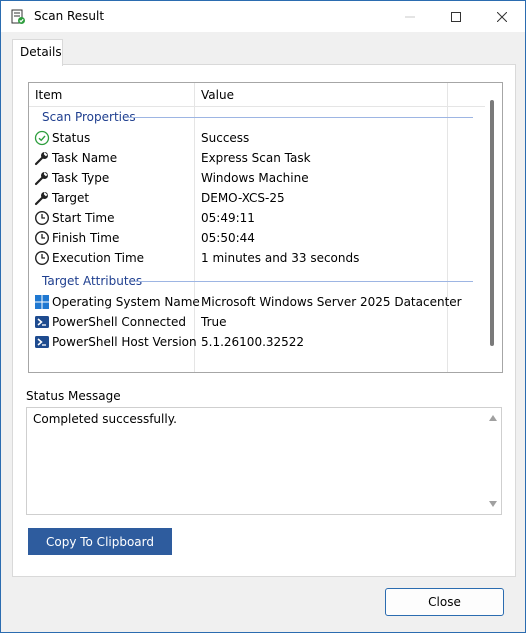 The image size is (526, 633). What do you see at coordinates (124, 342) in the screenshot?
I see `item-name: PowerShell Host Version` at bounding box center [124, 342].